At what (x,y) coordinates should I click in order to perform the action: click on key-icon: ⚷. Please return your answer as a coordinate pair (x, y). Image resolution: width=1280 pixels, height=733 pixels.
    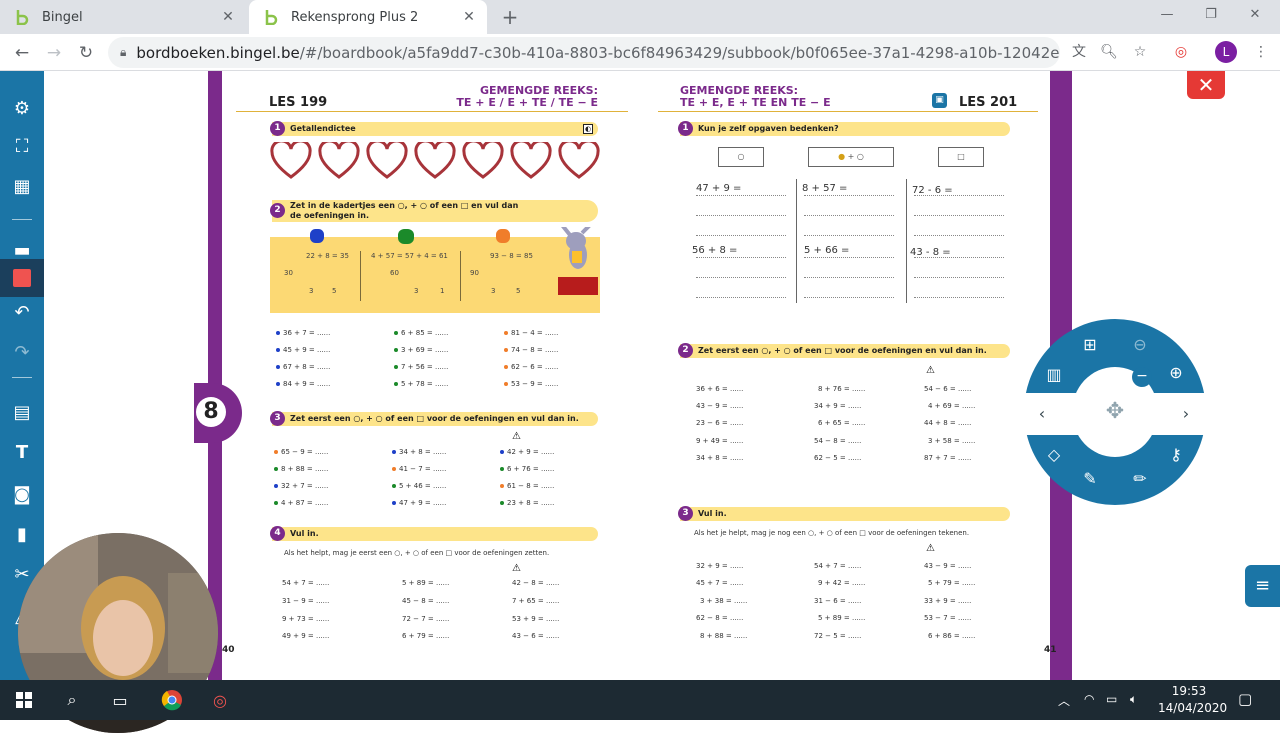
    Looking at the image, I should click on (1176, 455).